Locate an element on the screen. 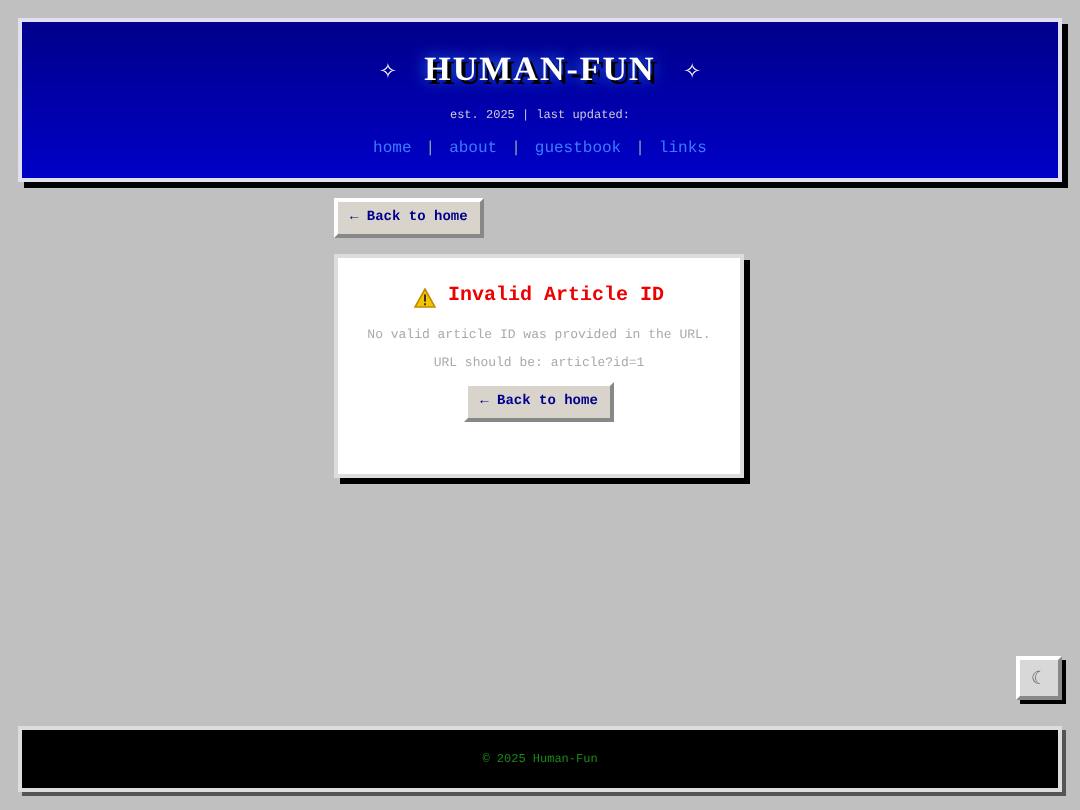 The image size is (1080, 810). theme-toggle-button: ☾ is located at coordinates (1039, 678).